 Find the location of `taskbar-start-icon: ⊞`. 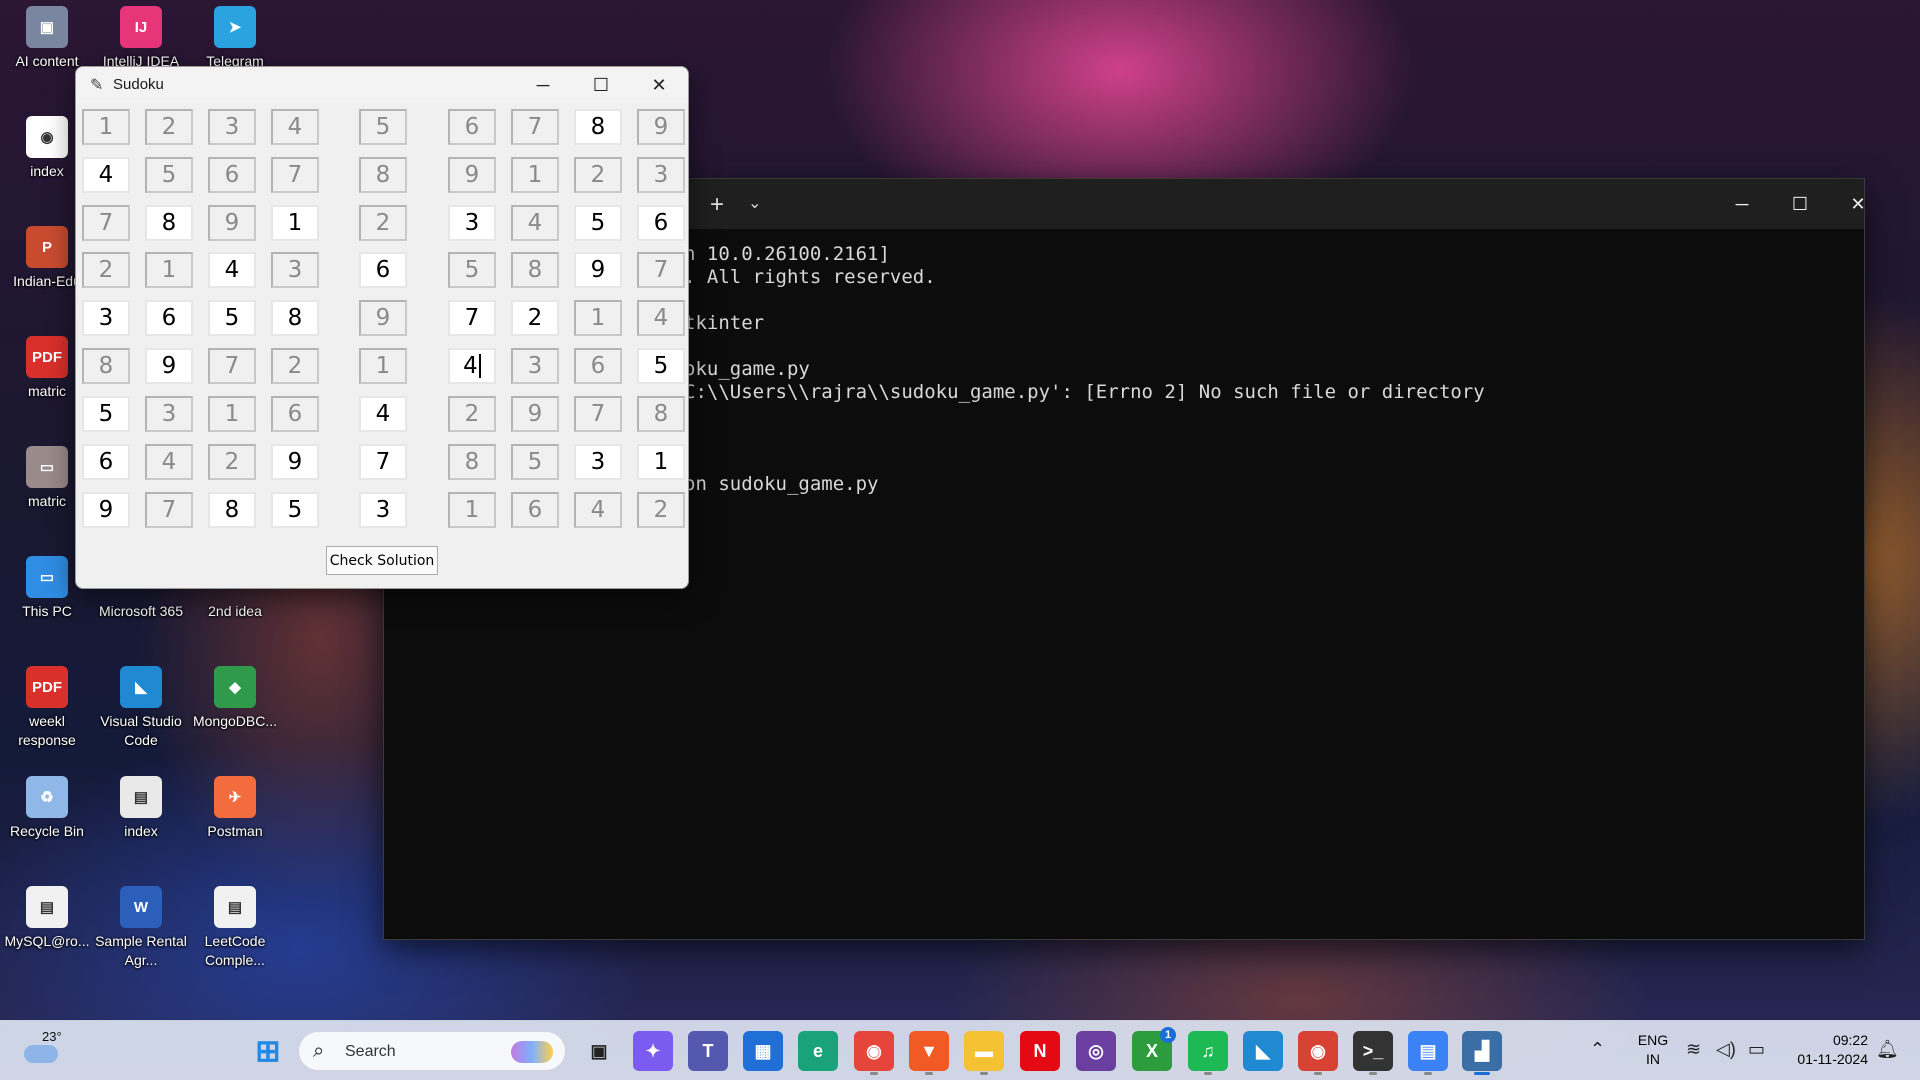

taskbar-start-icon: ⊞ is located at coordinates (268, 1051).